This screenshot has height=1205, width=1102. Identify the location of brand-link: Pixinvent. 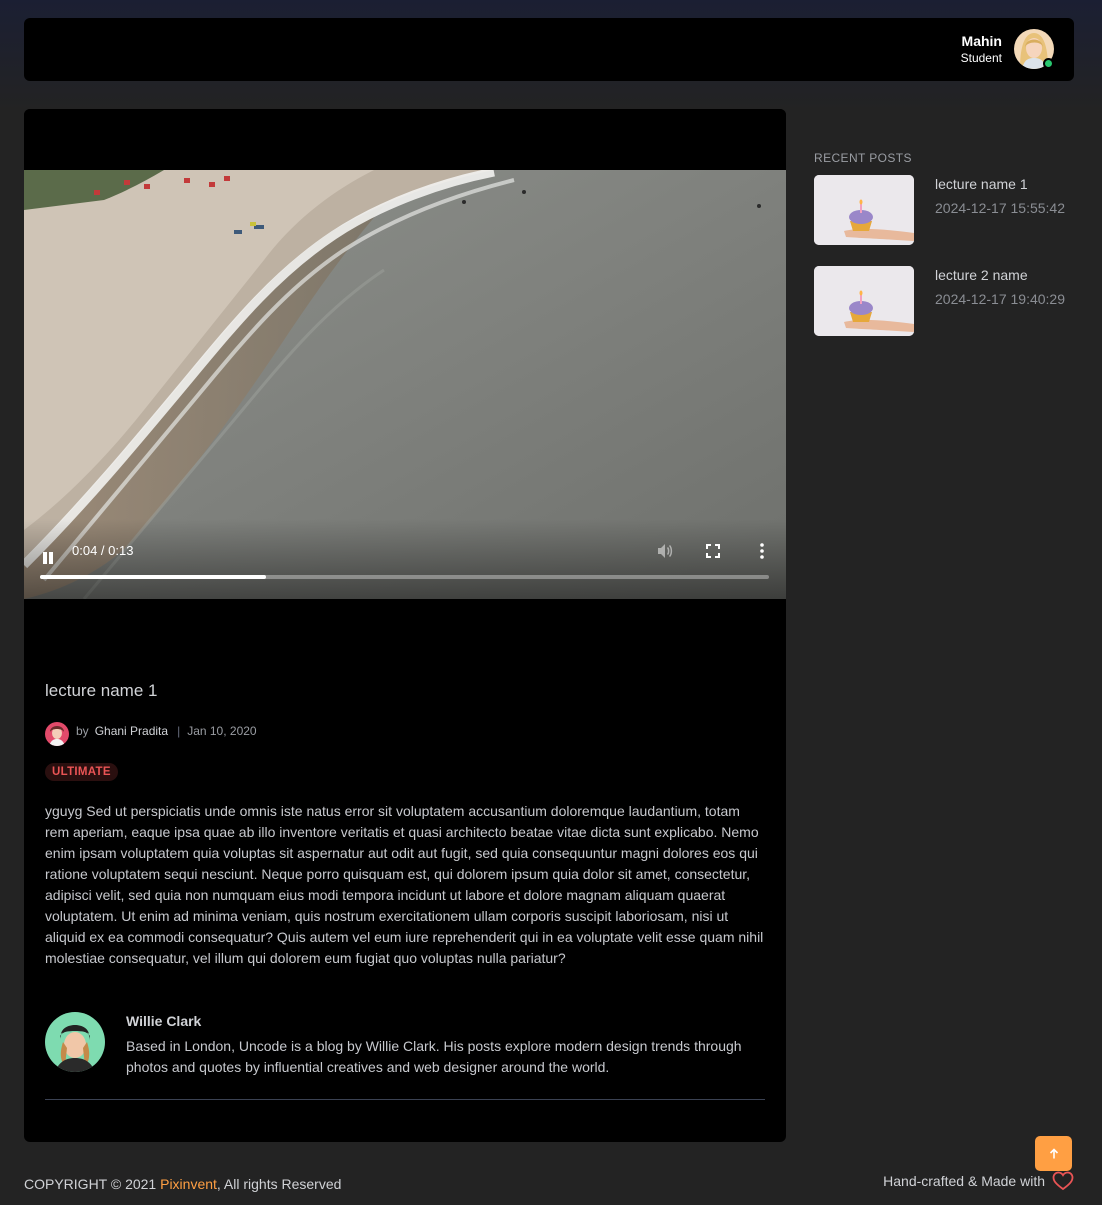
(188, 1184).